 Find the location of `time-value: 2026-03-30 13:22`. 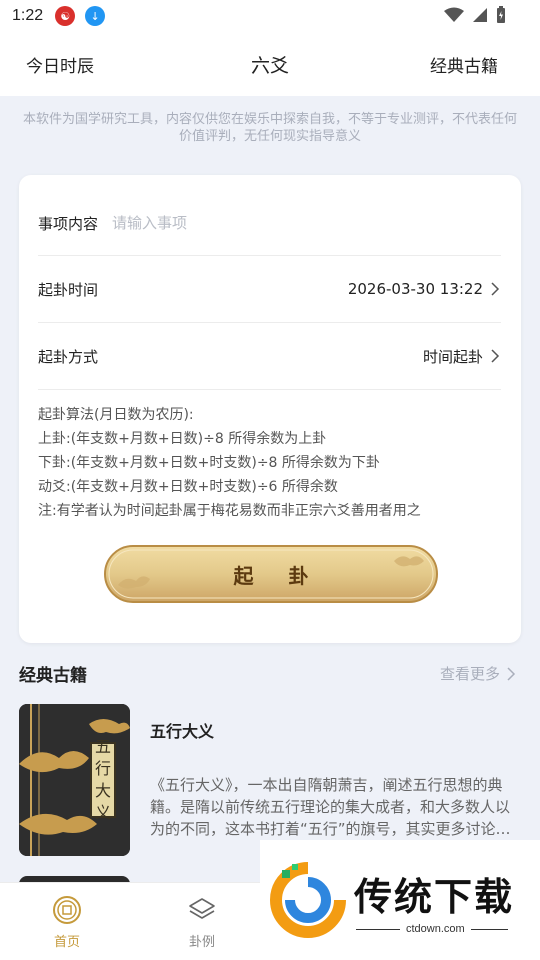

time-value: 2026-03-30 13:22 is located at coordinates (415, 289).